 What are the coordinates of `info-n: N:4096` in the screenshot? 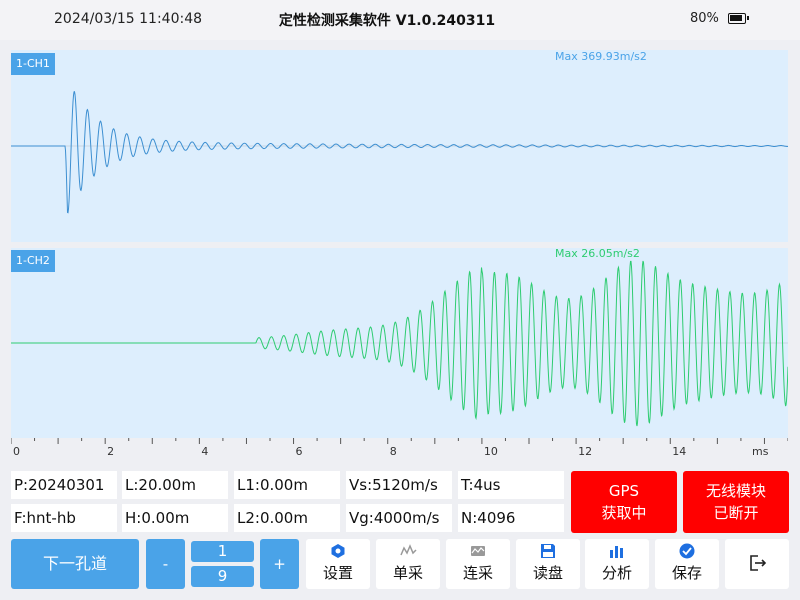 It's located at (511, 518).